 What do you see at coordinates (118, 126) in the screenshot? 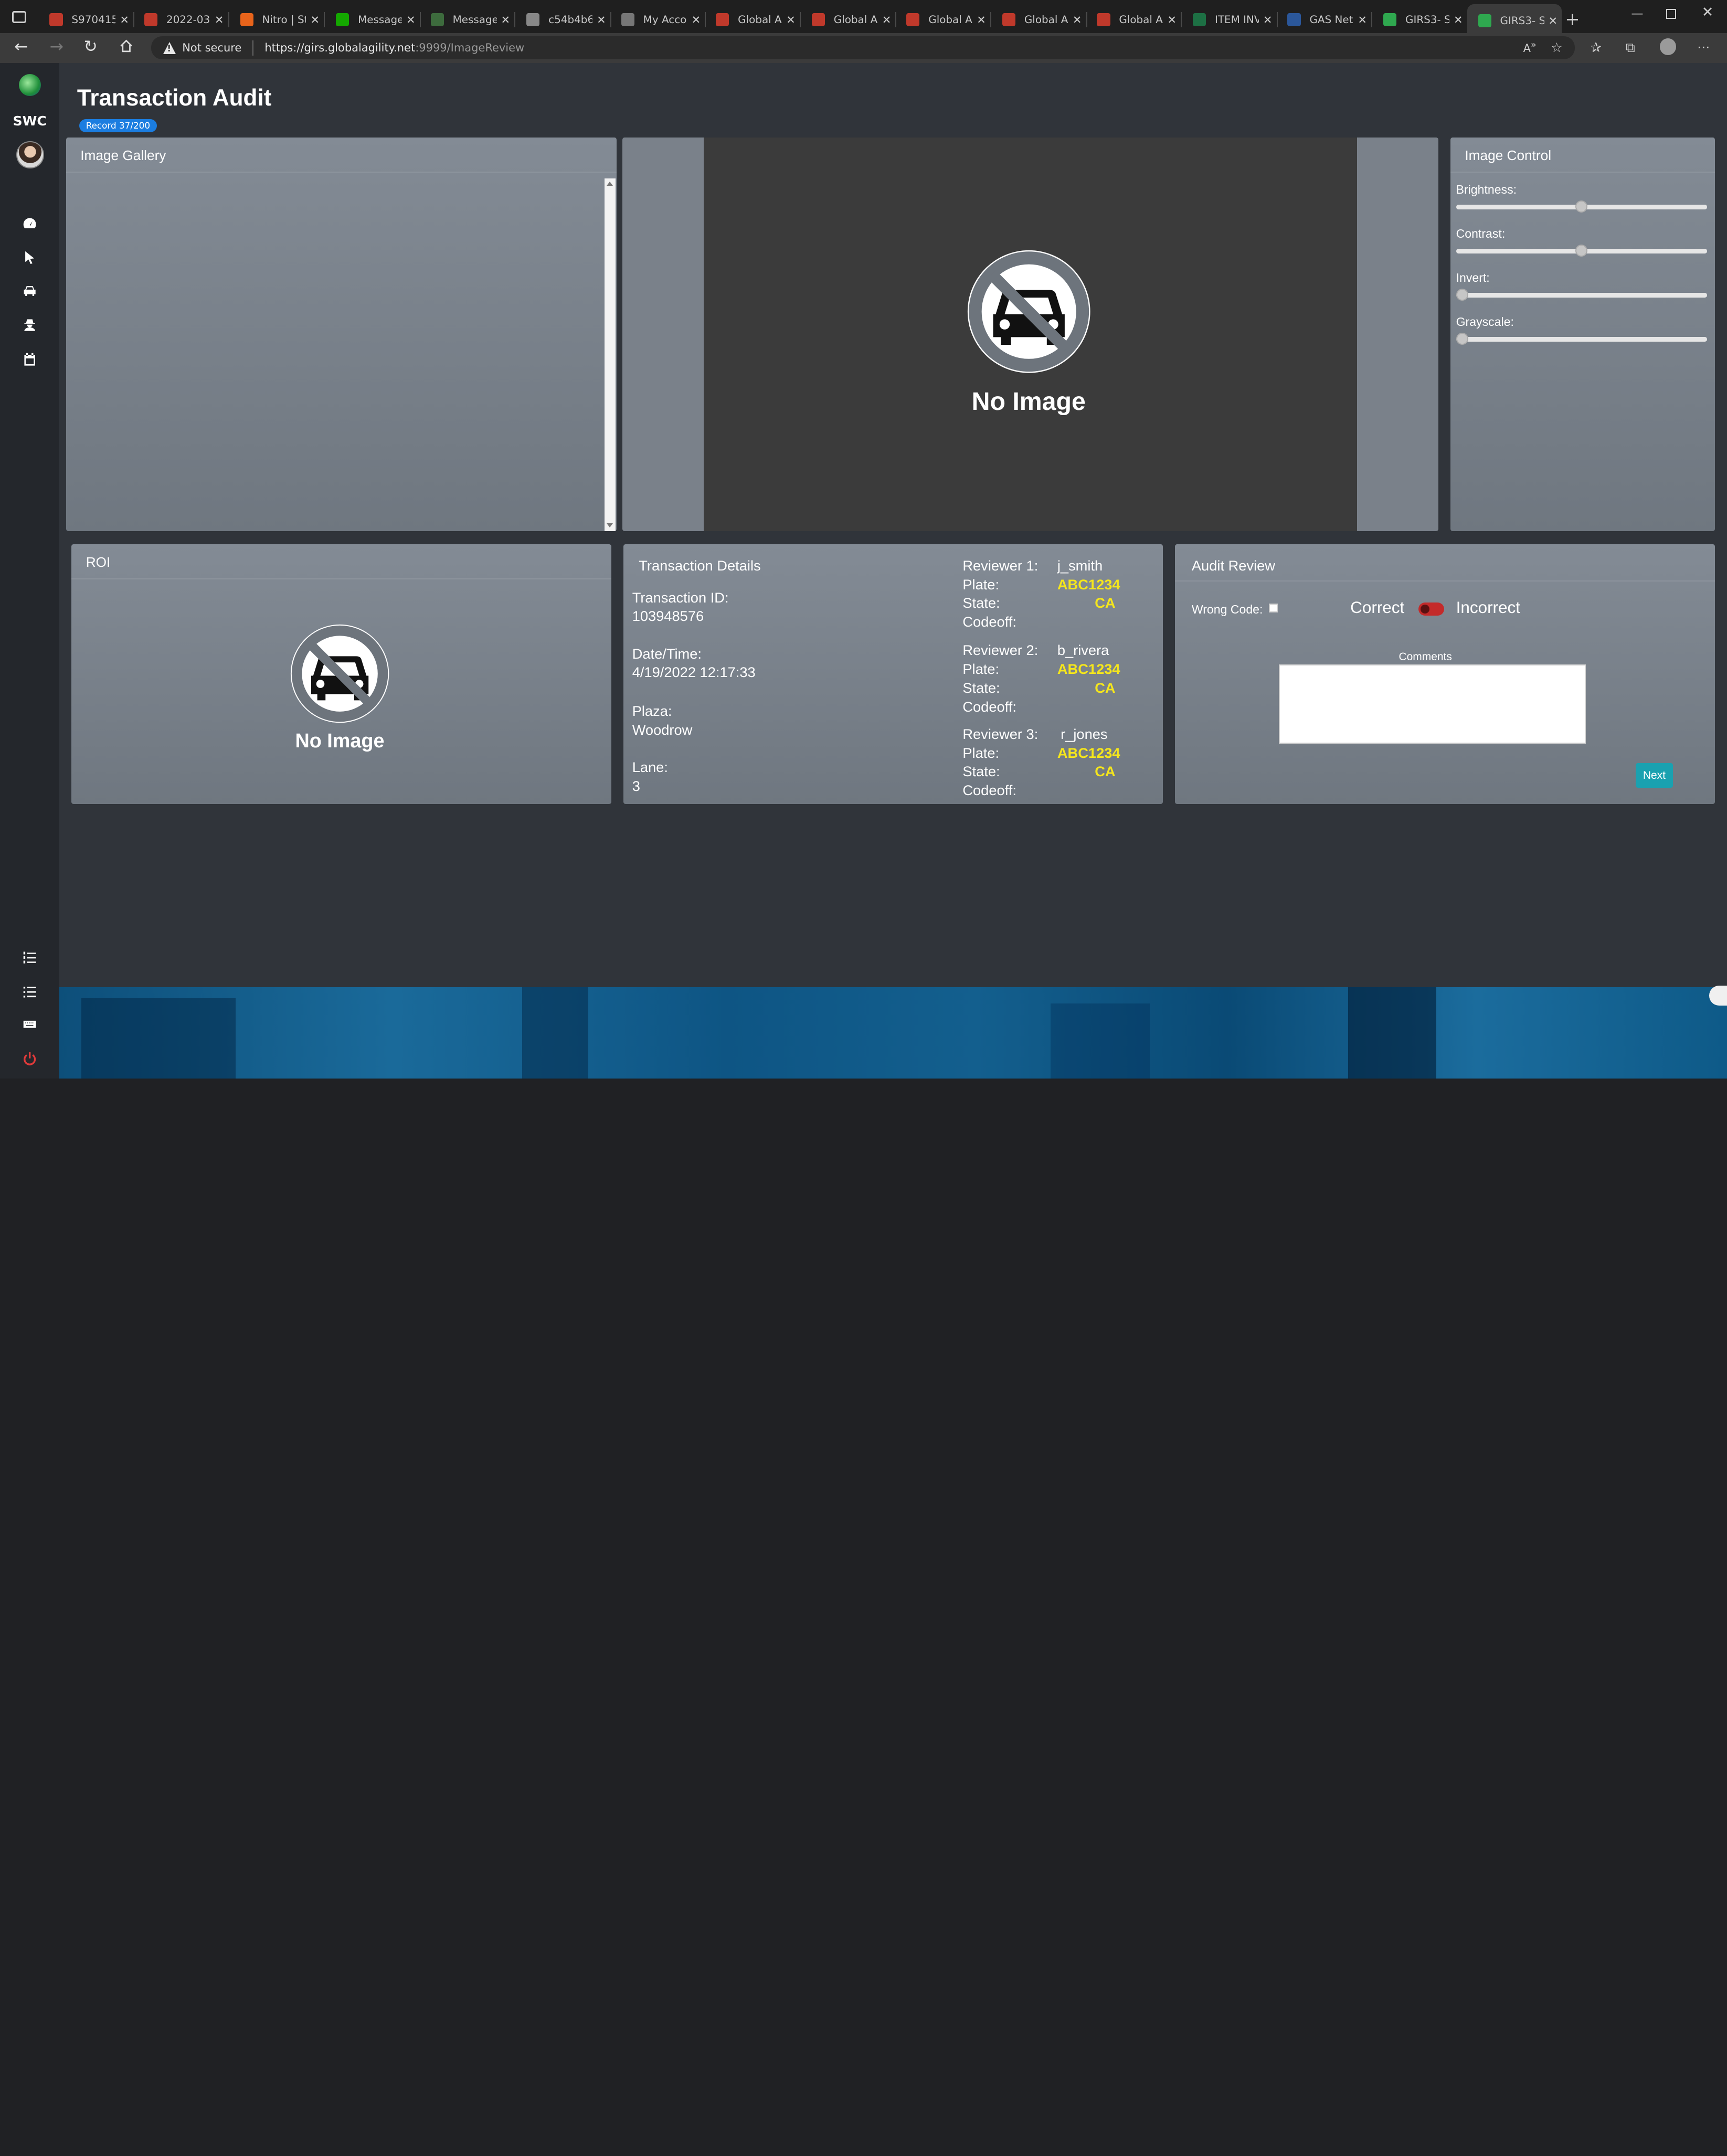
I see `record-badge: Record 37/200` at bounding box center [118, 126].